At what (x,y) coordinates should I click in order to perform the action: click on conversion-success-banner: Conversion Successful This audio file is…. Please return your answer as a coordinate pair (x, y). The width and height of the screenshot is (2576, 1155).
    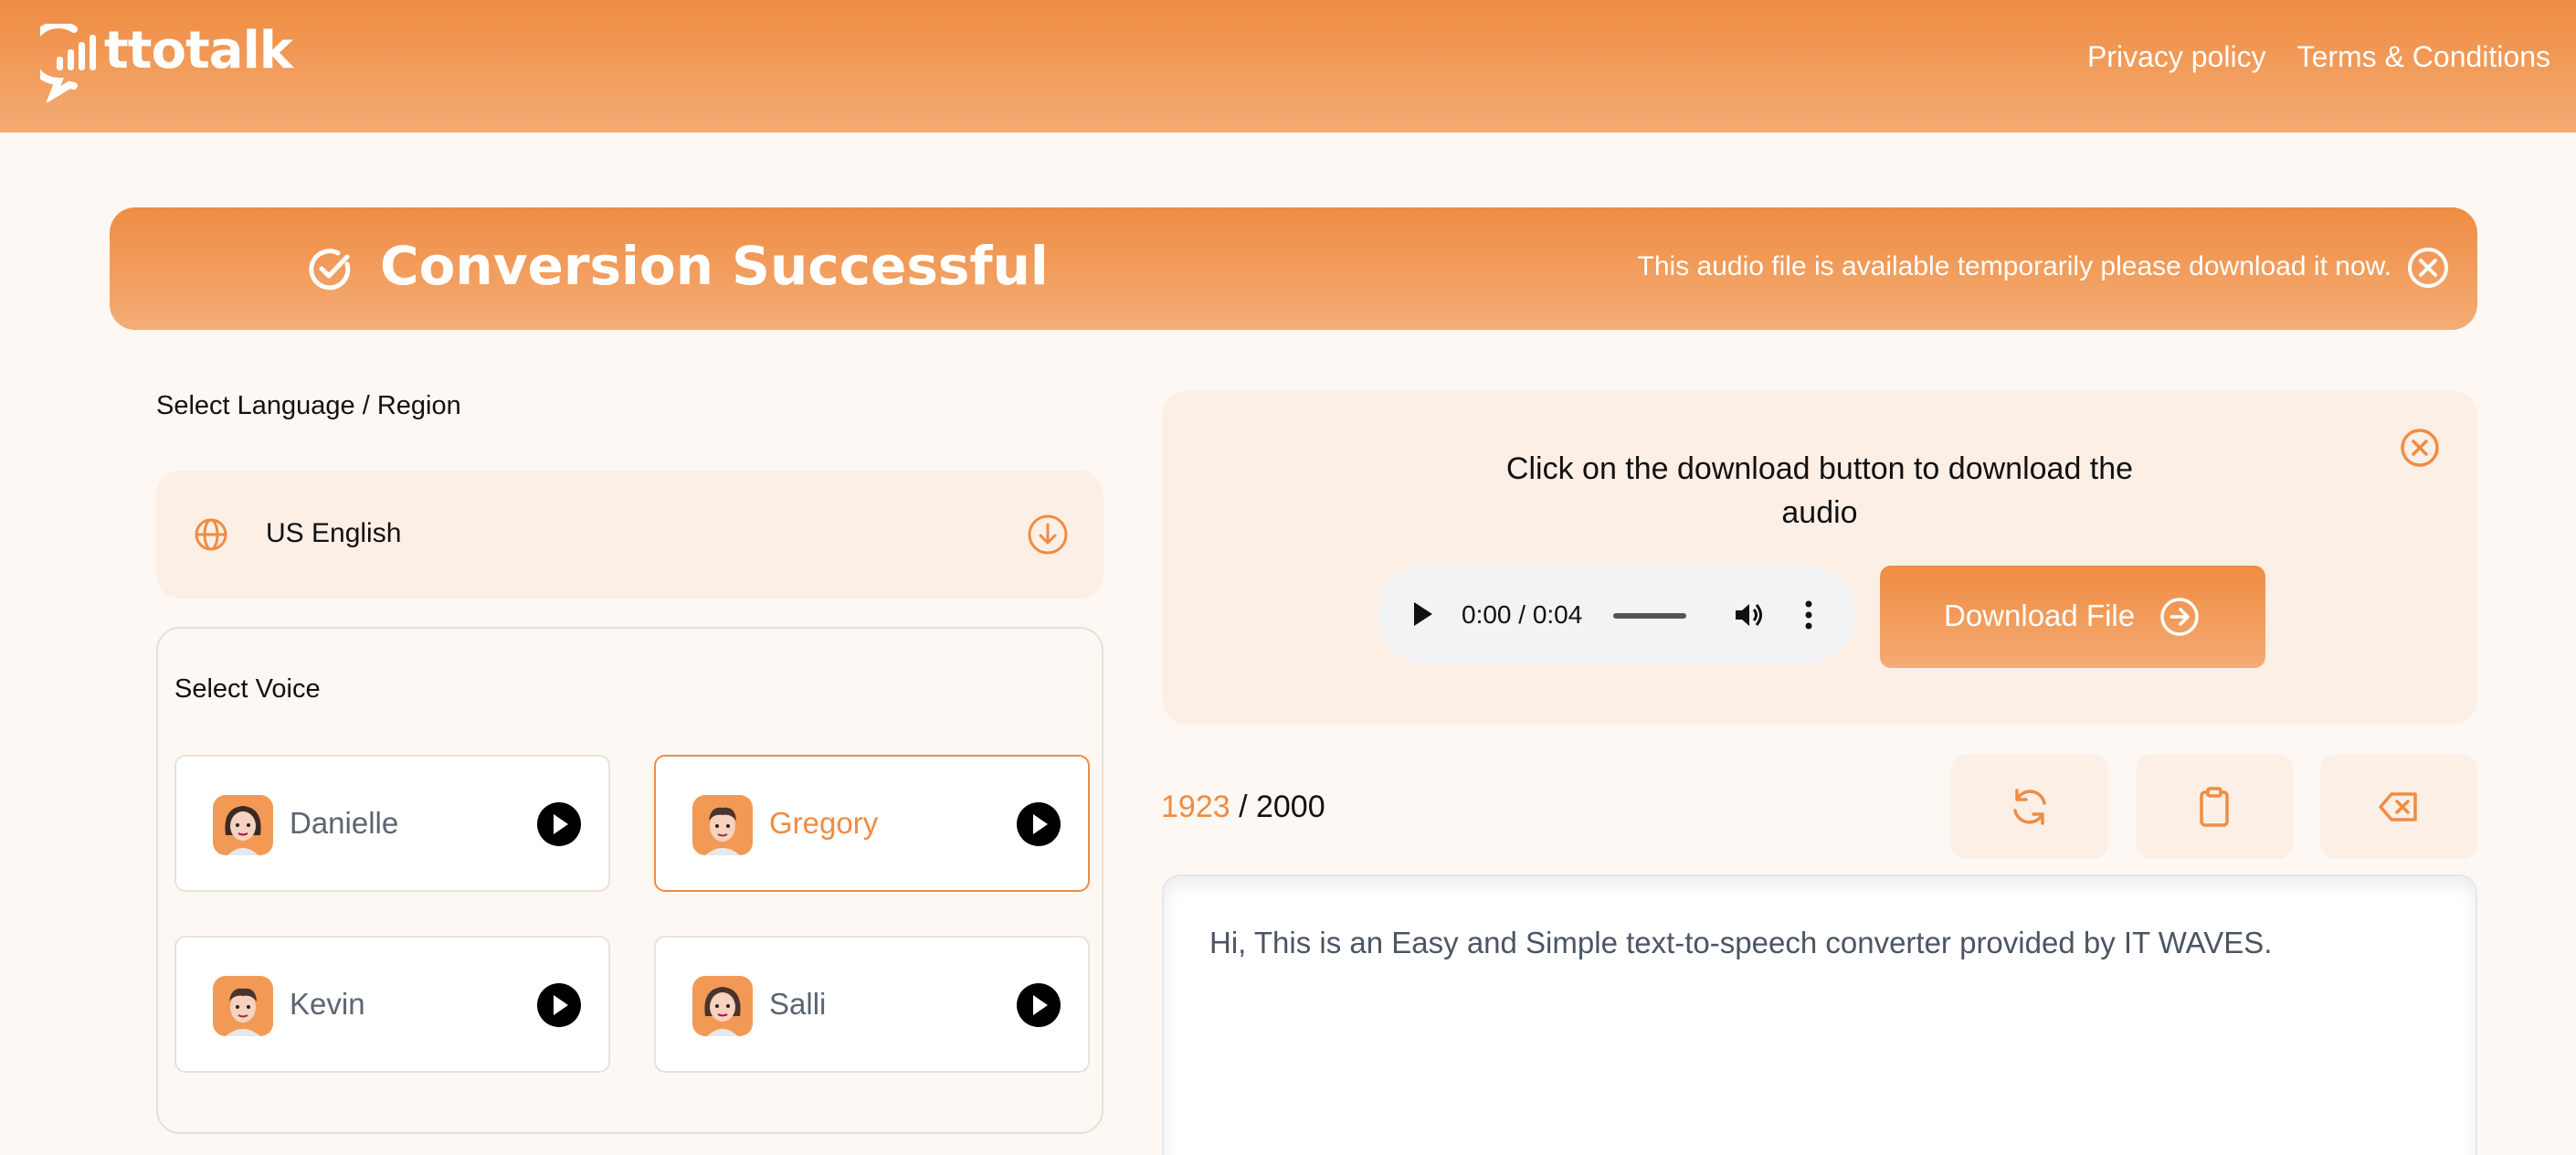
    Looking at the image, I should click on (1293, 268).